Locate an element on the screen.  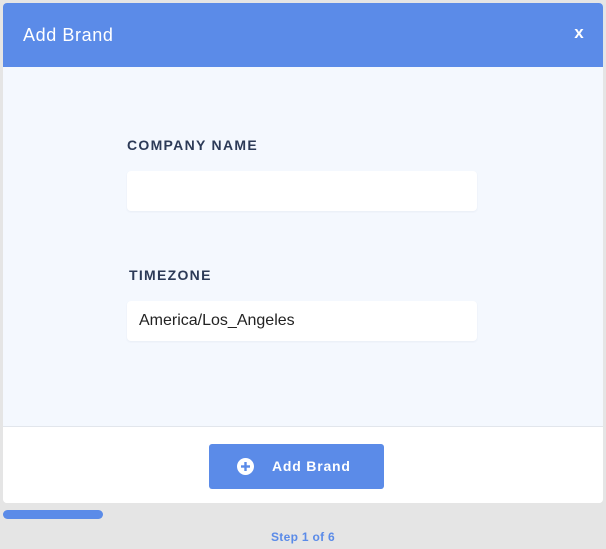
company-name-label: COMPANY NAME is located at coordinates (192, 145).